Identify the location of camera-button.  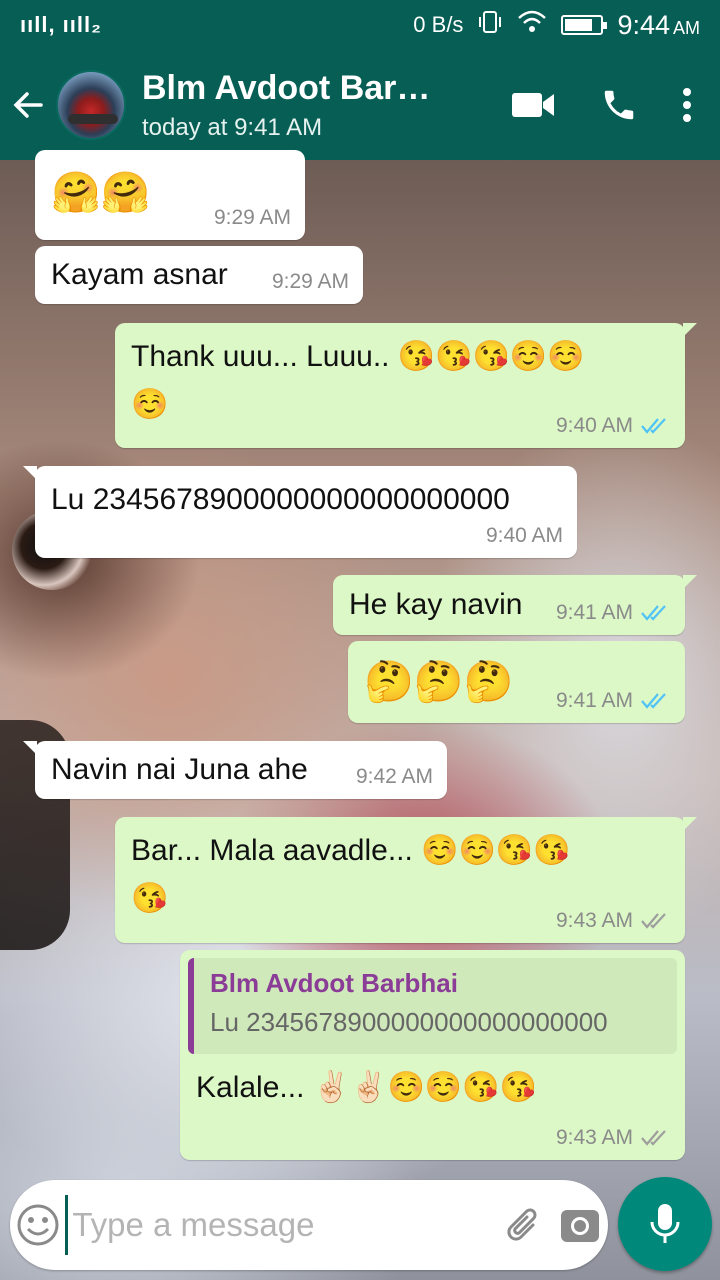
(580, 1225).